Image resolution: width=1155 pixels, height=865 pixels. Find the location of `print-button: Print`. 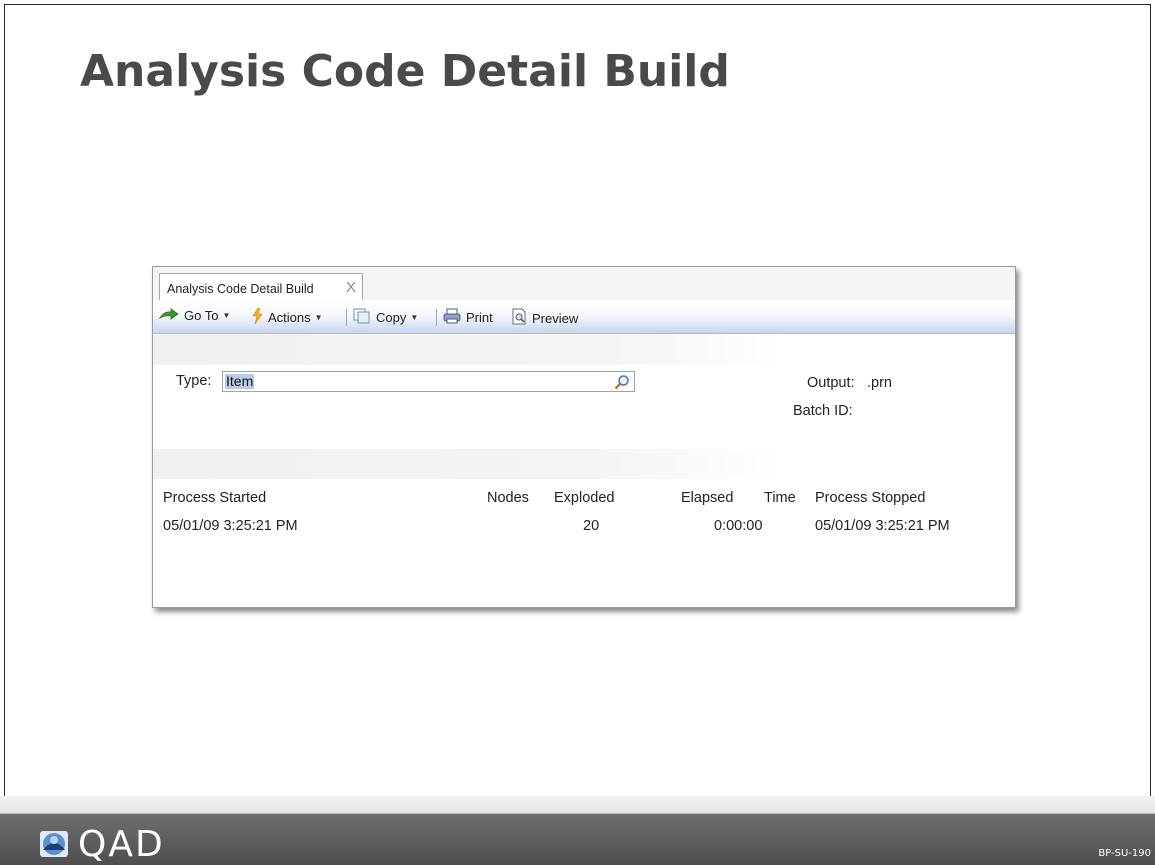

print-button: Print is located at coordinates (468, 317).